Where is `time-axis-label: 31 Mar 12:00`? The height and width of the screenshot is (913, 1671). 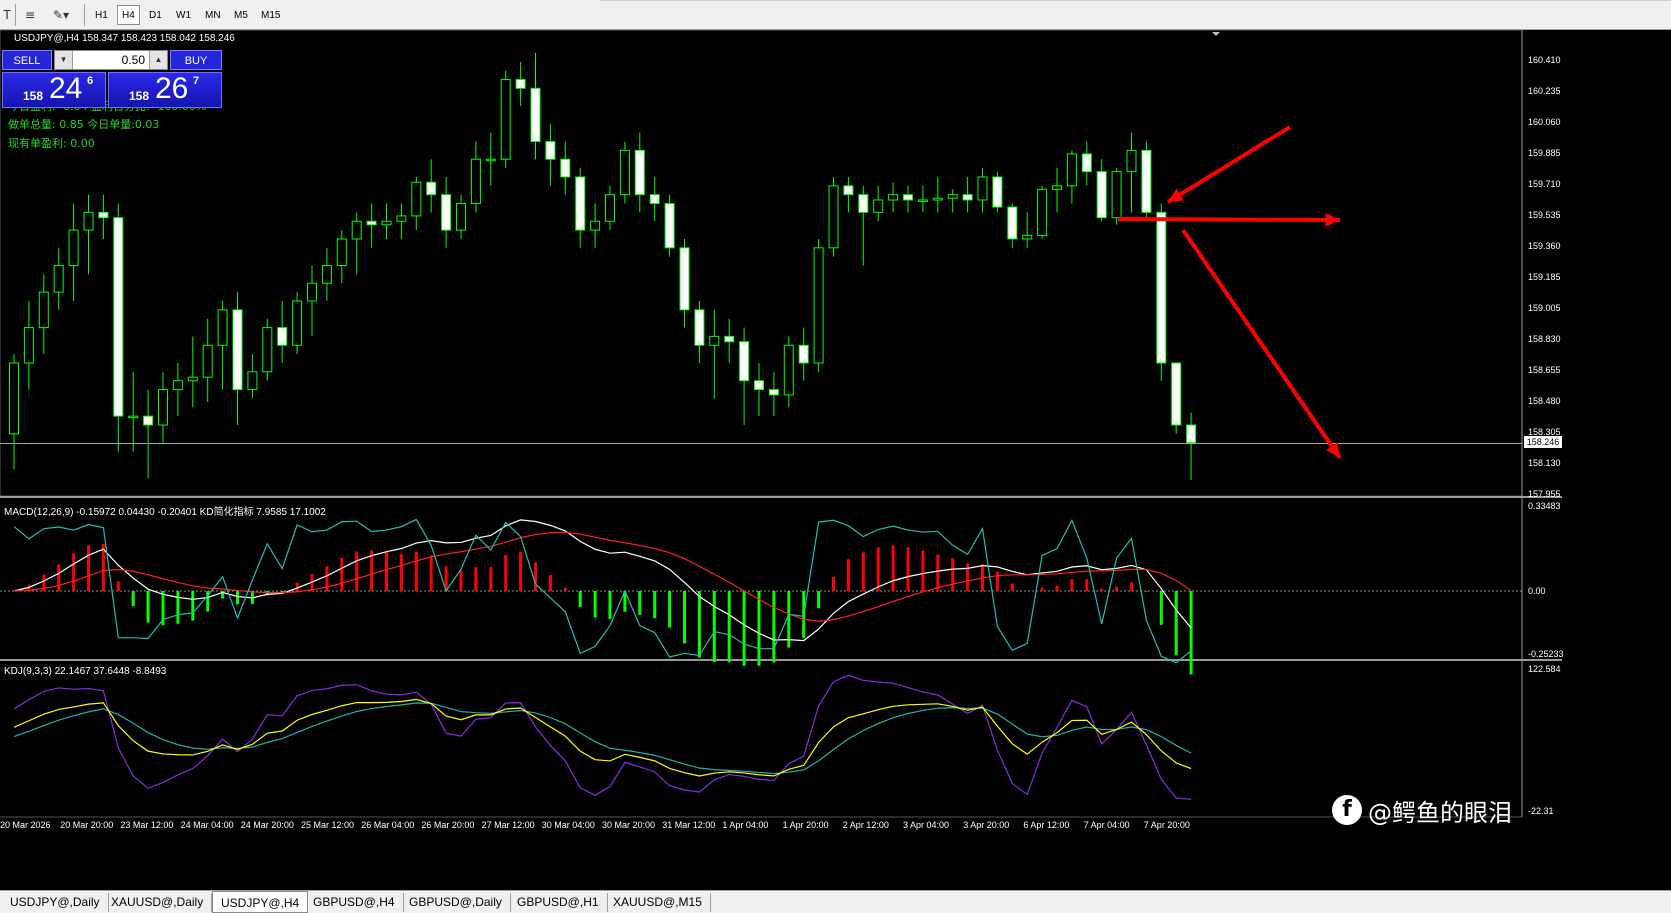
time-axis-label: 31 Mar 12:00 is located at coordinates (689, 825).